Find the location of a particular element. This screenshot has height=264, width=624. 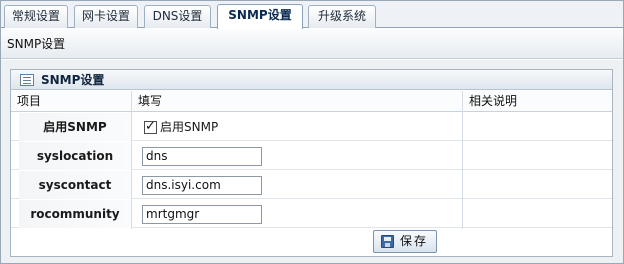

save-button-label: 保存 is located at coordinates (414, 241).